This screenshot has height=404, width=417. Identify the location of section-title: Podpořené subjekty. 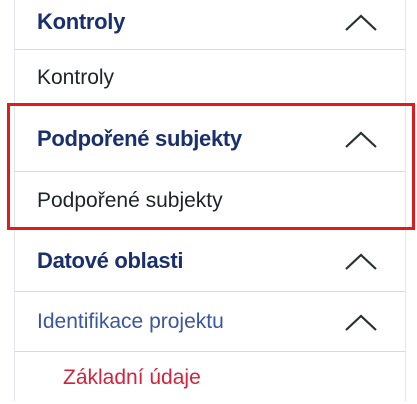
(139, 138).